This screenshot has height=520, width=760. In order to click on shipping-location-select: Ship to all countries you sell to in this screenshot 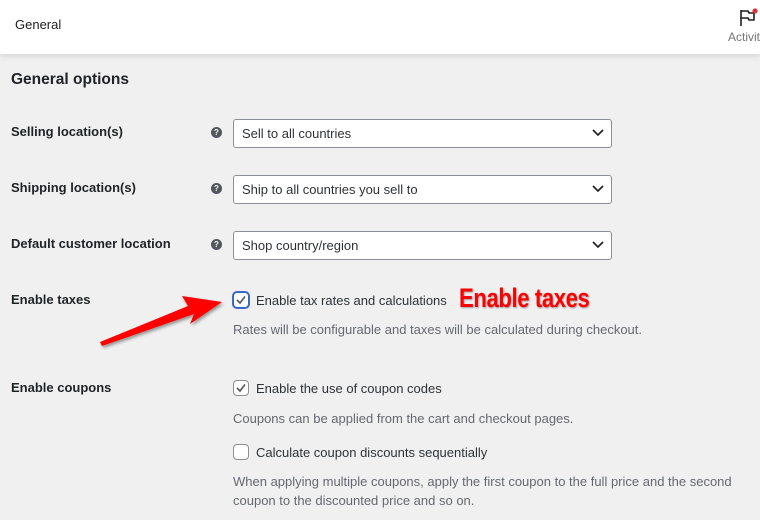, I will do `click(422, 189)`.